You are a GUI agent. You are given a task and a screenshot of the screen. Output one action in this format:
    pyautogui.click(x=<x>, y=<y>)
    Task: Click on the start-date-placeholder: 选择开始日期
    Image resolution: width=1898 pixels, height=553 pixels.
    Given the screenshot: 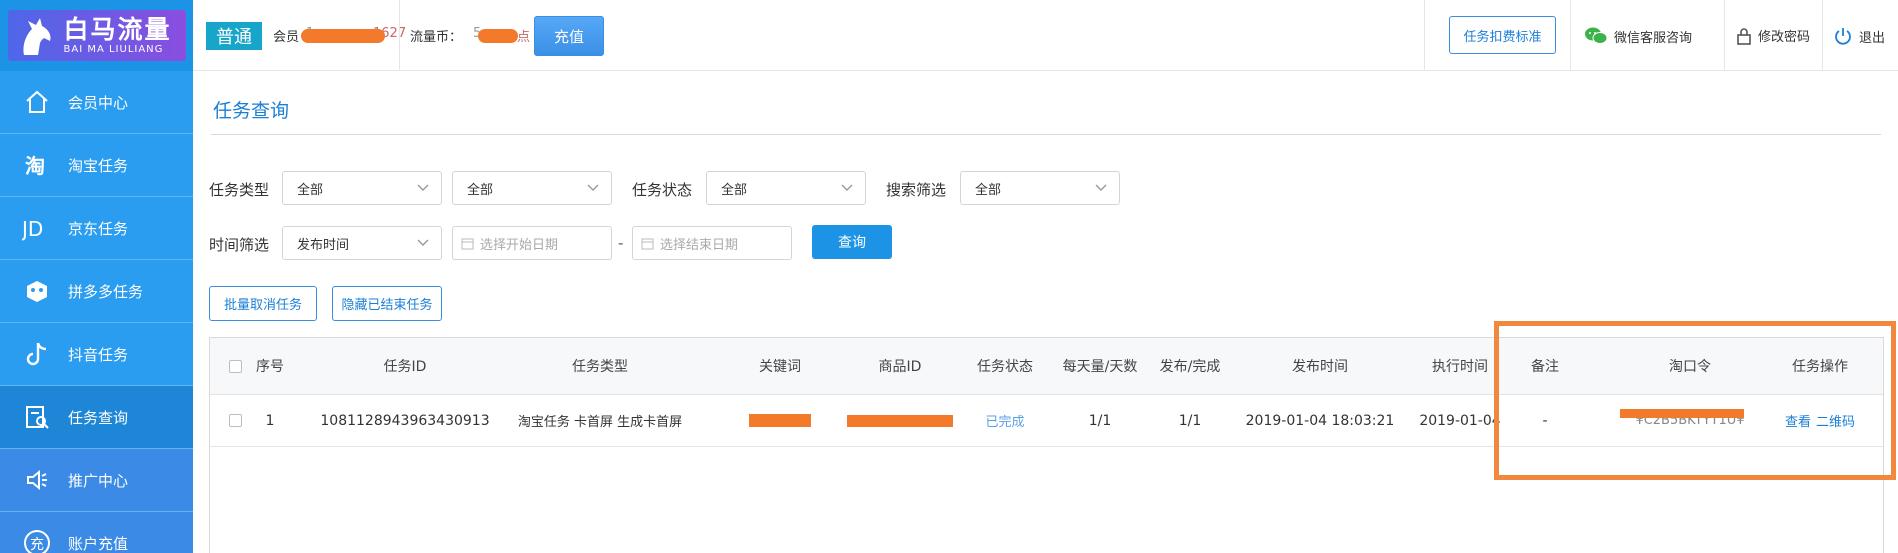 What is the action you would take?
    pyautogui.click(x=519, y=245)
    